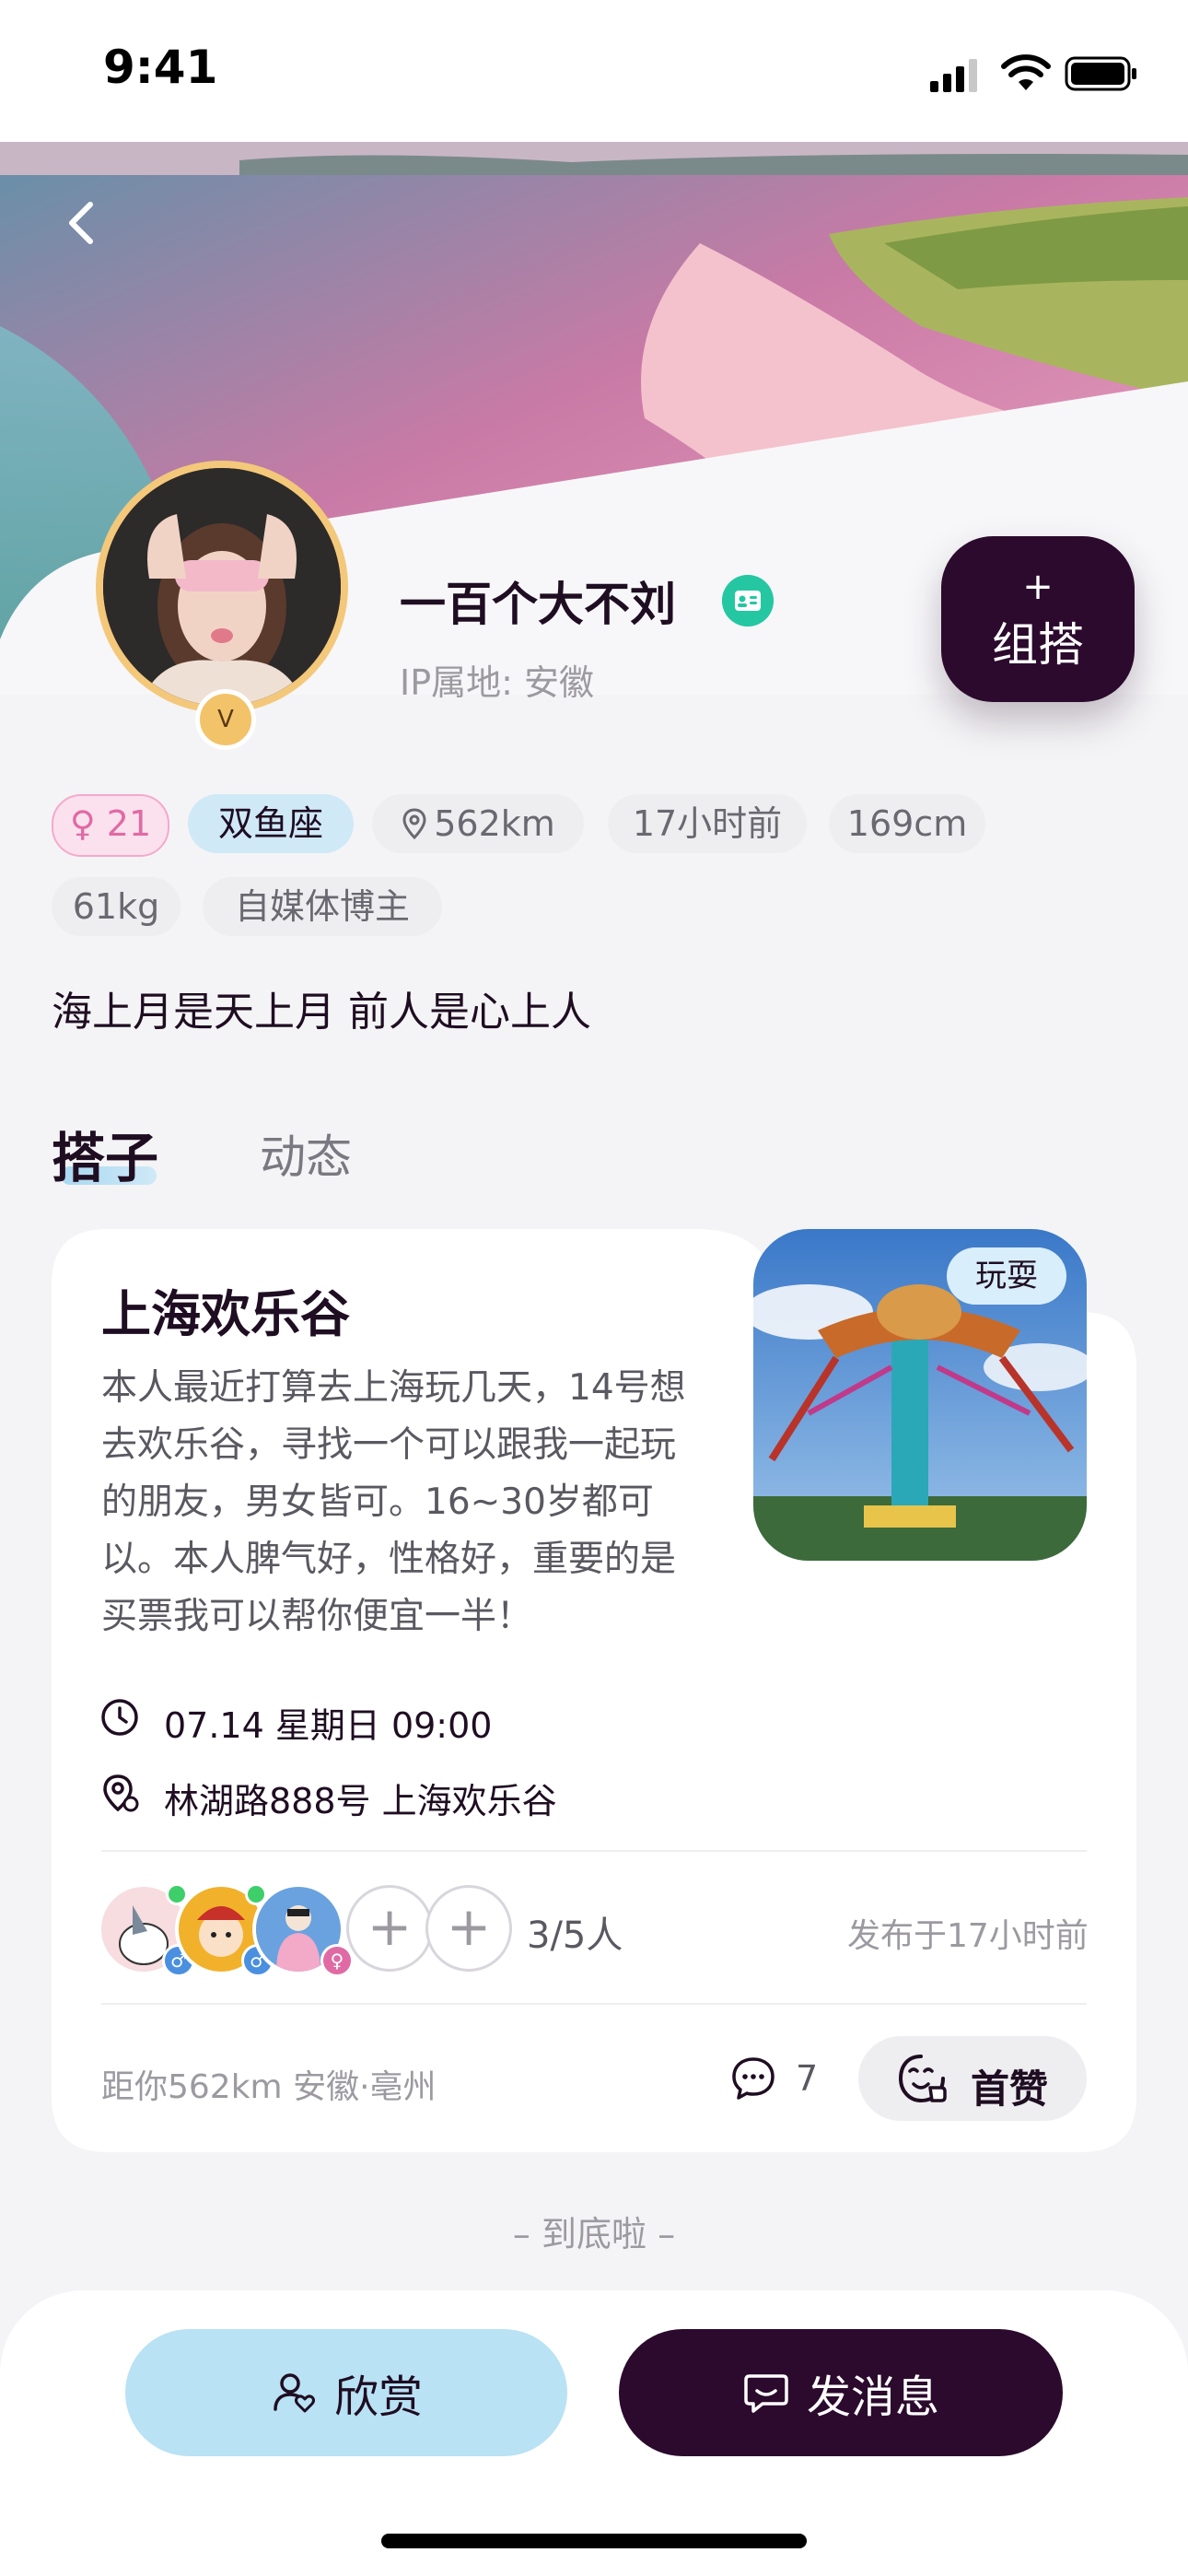  Describe the element at coordinates (306, 1153) in the screenshot. I see `tab-moments: 动态` at that location.